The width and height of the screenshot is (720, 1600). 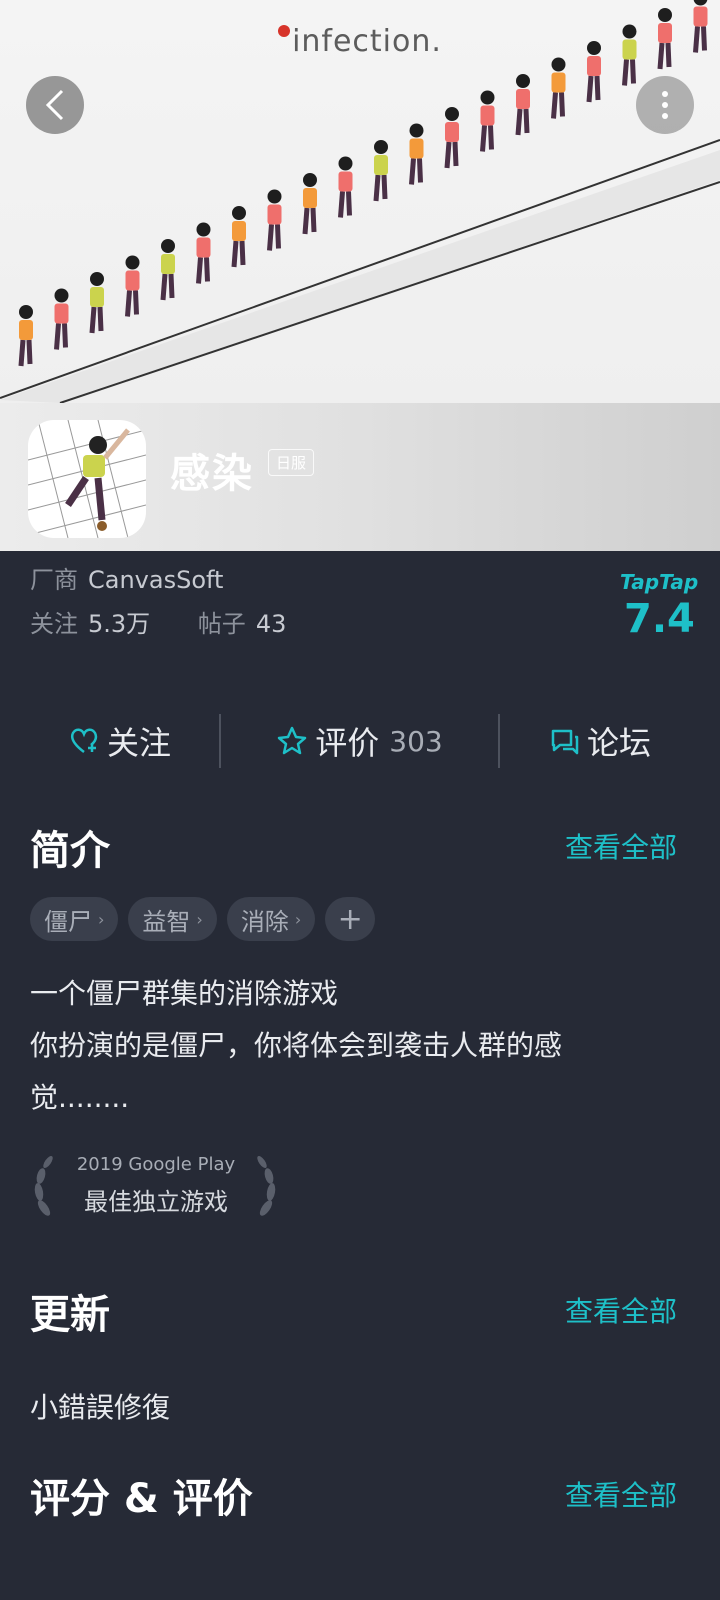 I want to click on tag-zombie: 僵尸 ›, so click(x=74, y=919).